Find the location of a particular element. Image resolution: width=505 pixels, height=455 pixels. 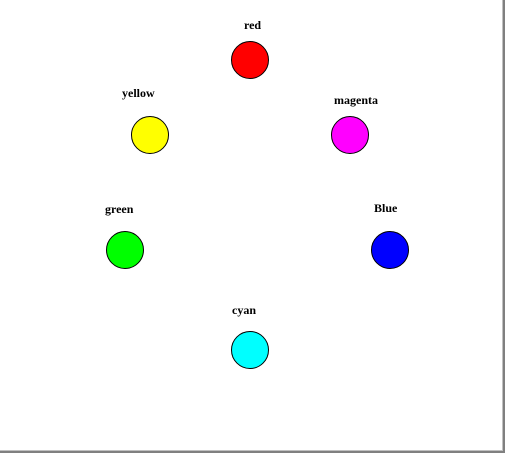

color-label-green: green is located at coordinates (119, 209).